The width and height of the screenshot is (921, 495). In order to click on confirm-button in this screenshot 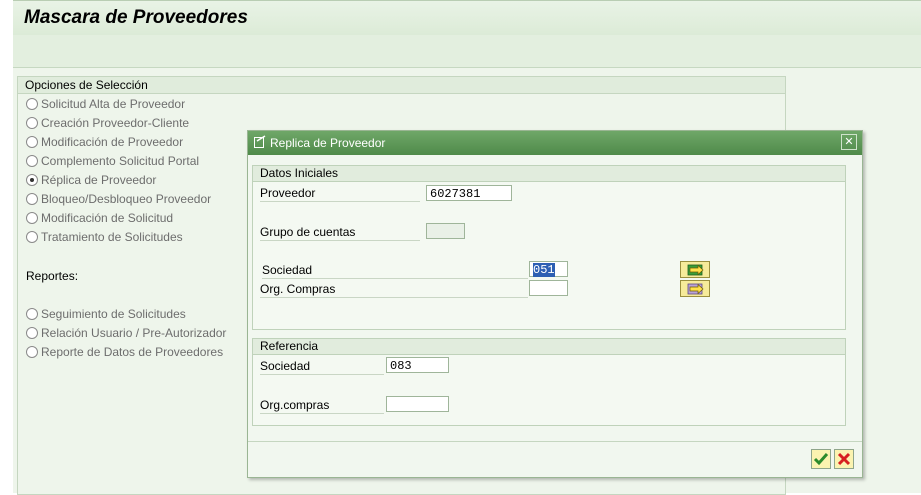, I will do `click(821, 459)`.